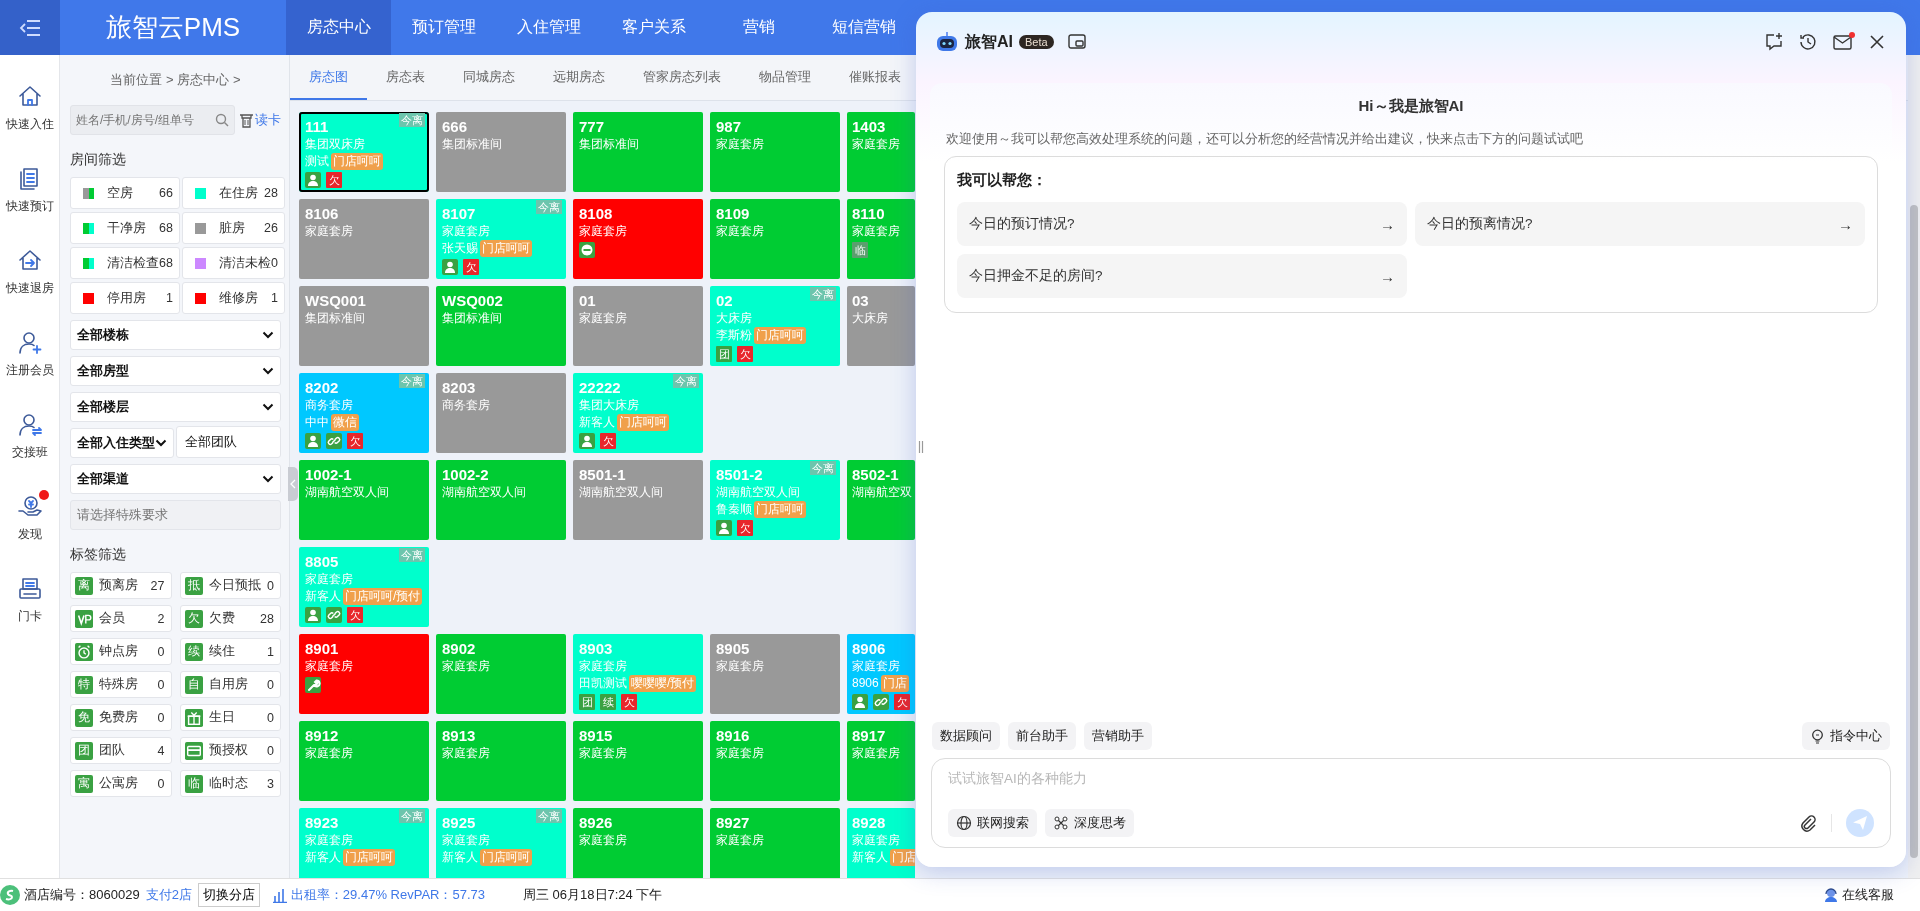  I want to click on filter-chip: 停用房 1, so click(125, 298).